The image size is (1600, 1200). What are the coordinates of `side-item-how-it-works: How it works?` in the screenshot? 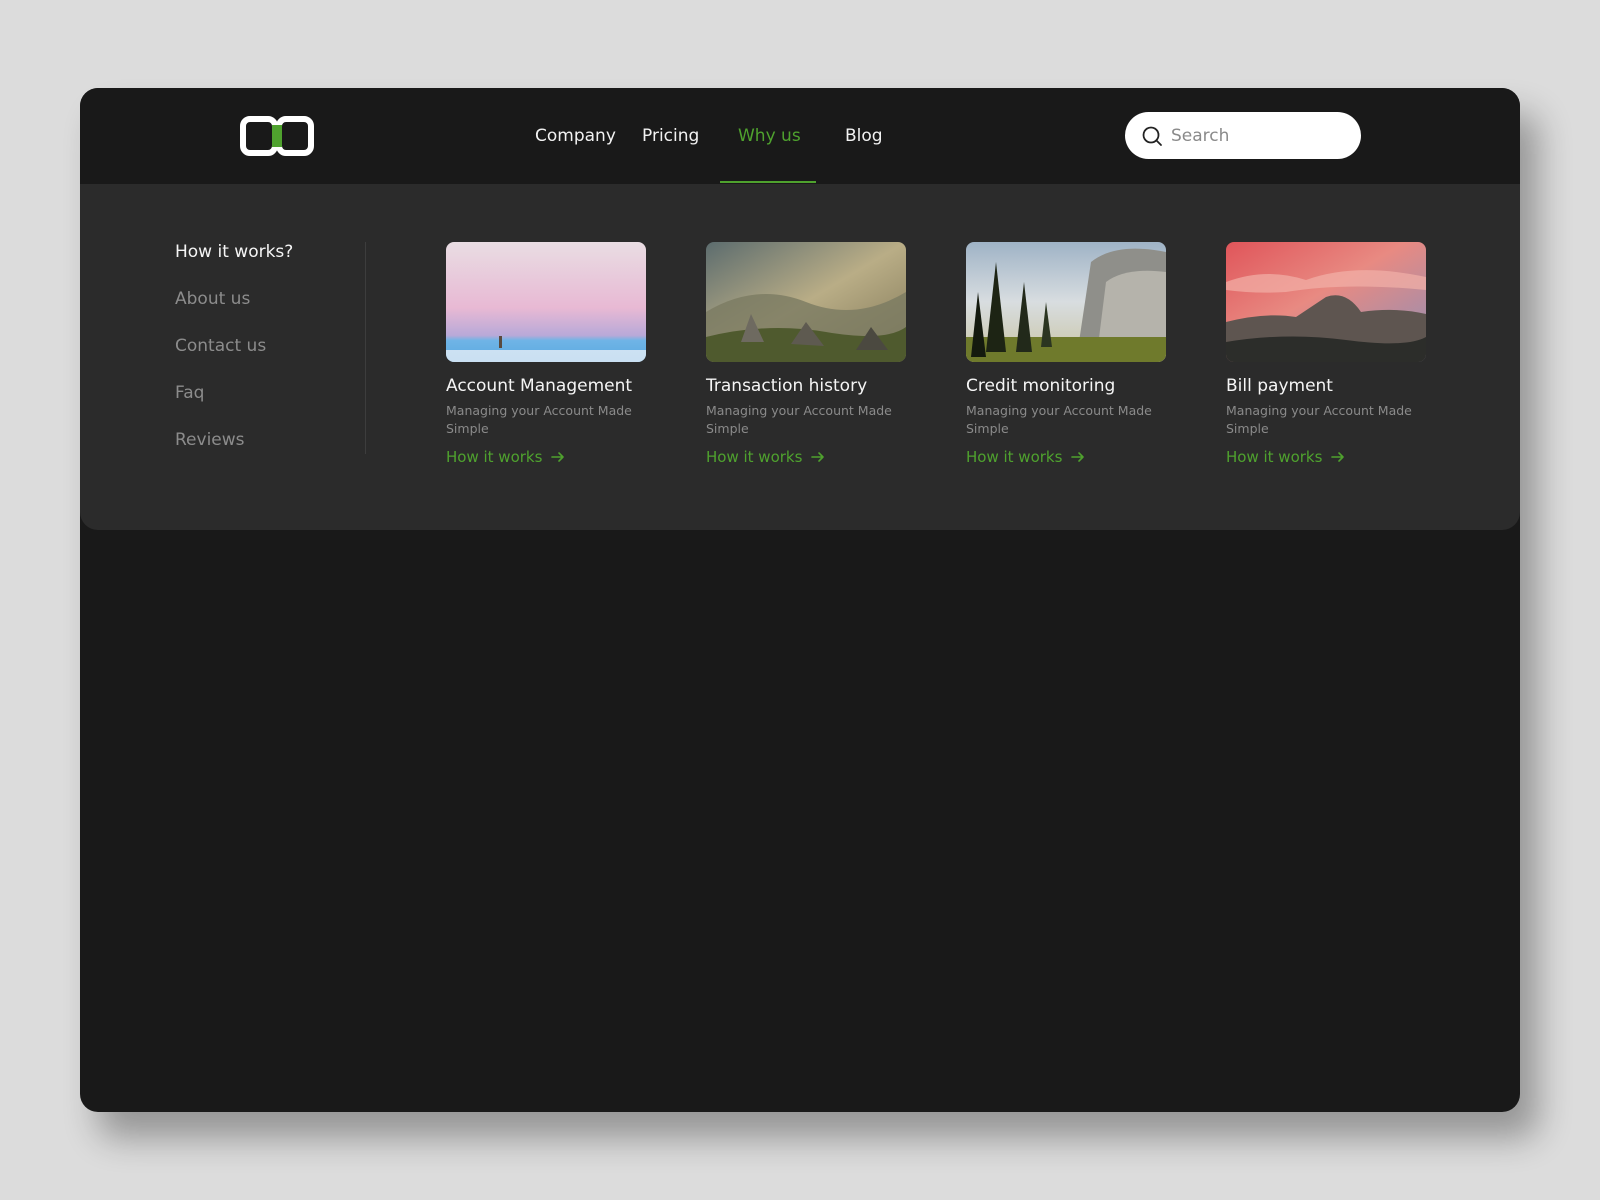 It's located at (234, 252).